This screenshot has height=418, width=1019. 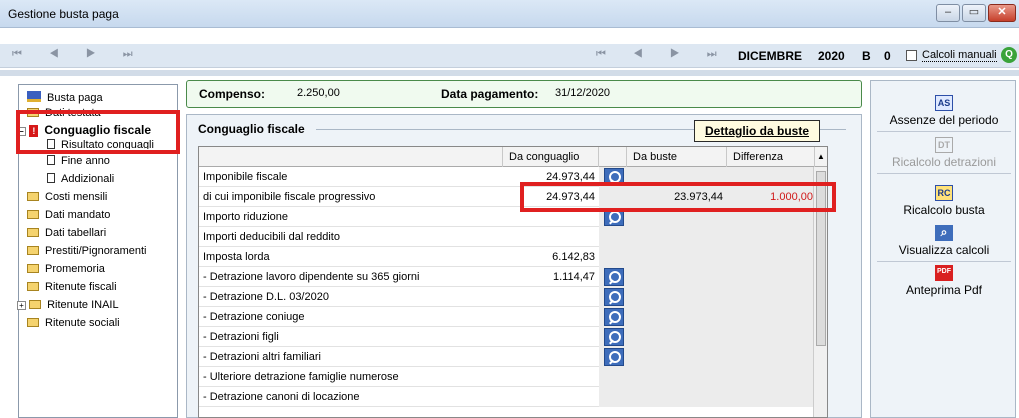 I want to click on minimize-button: –, so click(x=948, y=13).